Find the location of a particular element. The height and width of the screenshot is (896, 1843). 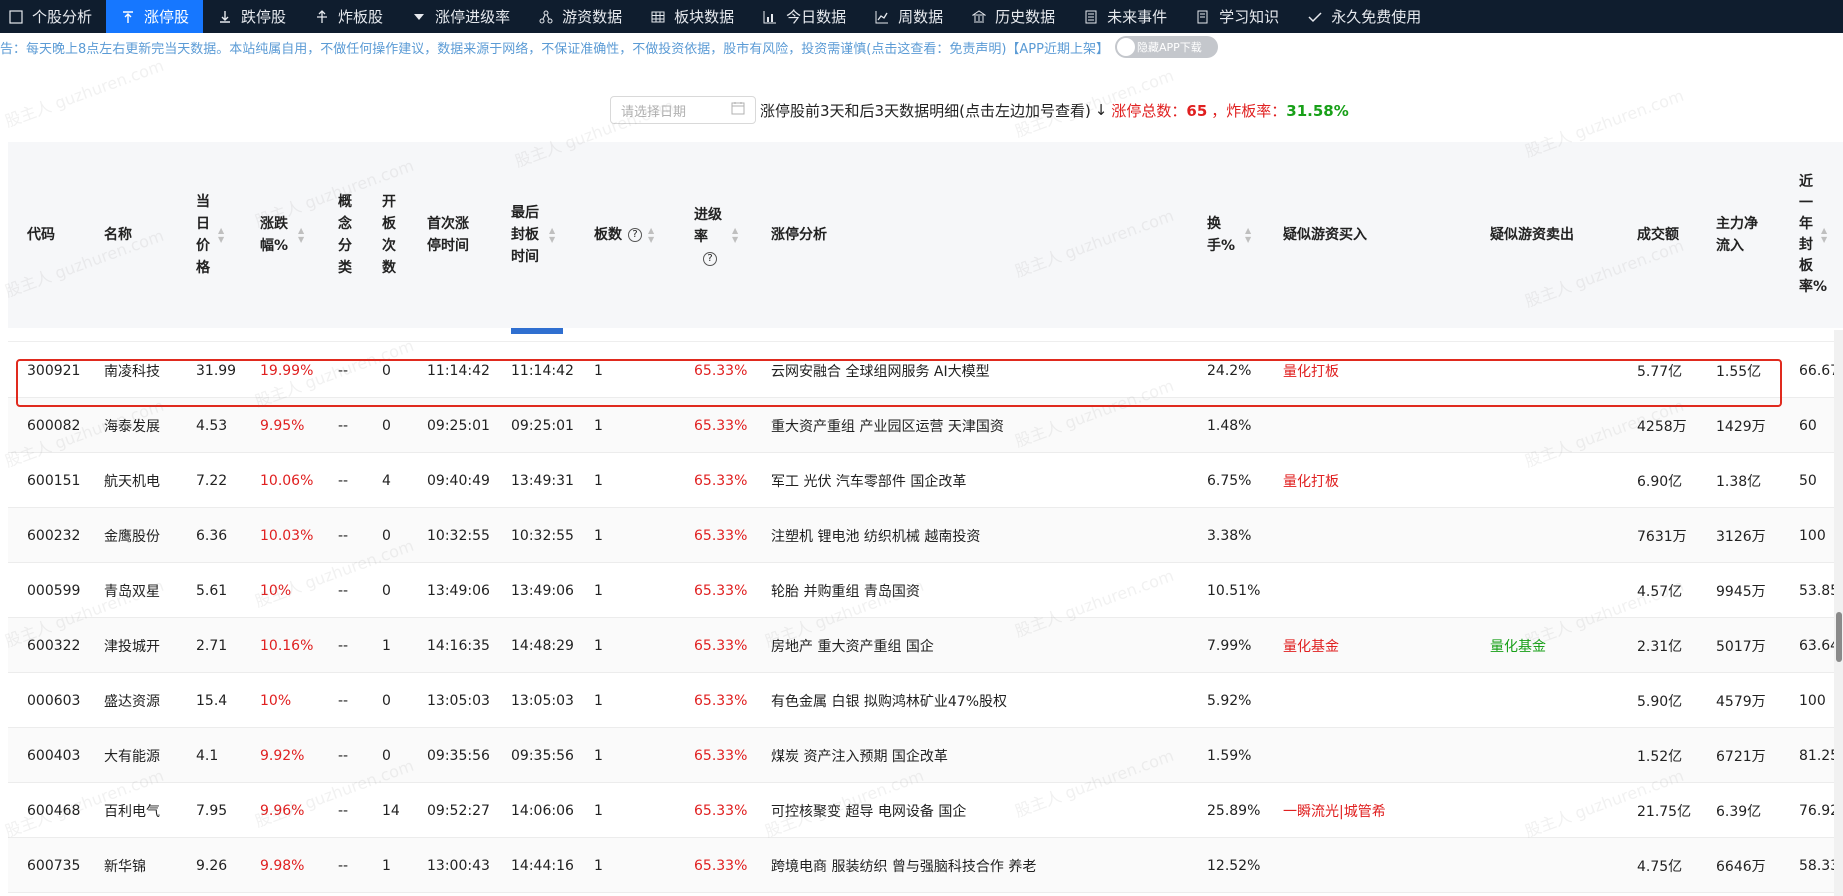

col-label: 换手% is located at coordinates (1221, 235).